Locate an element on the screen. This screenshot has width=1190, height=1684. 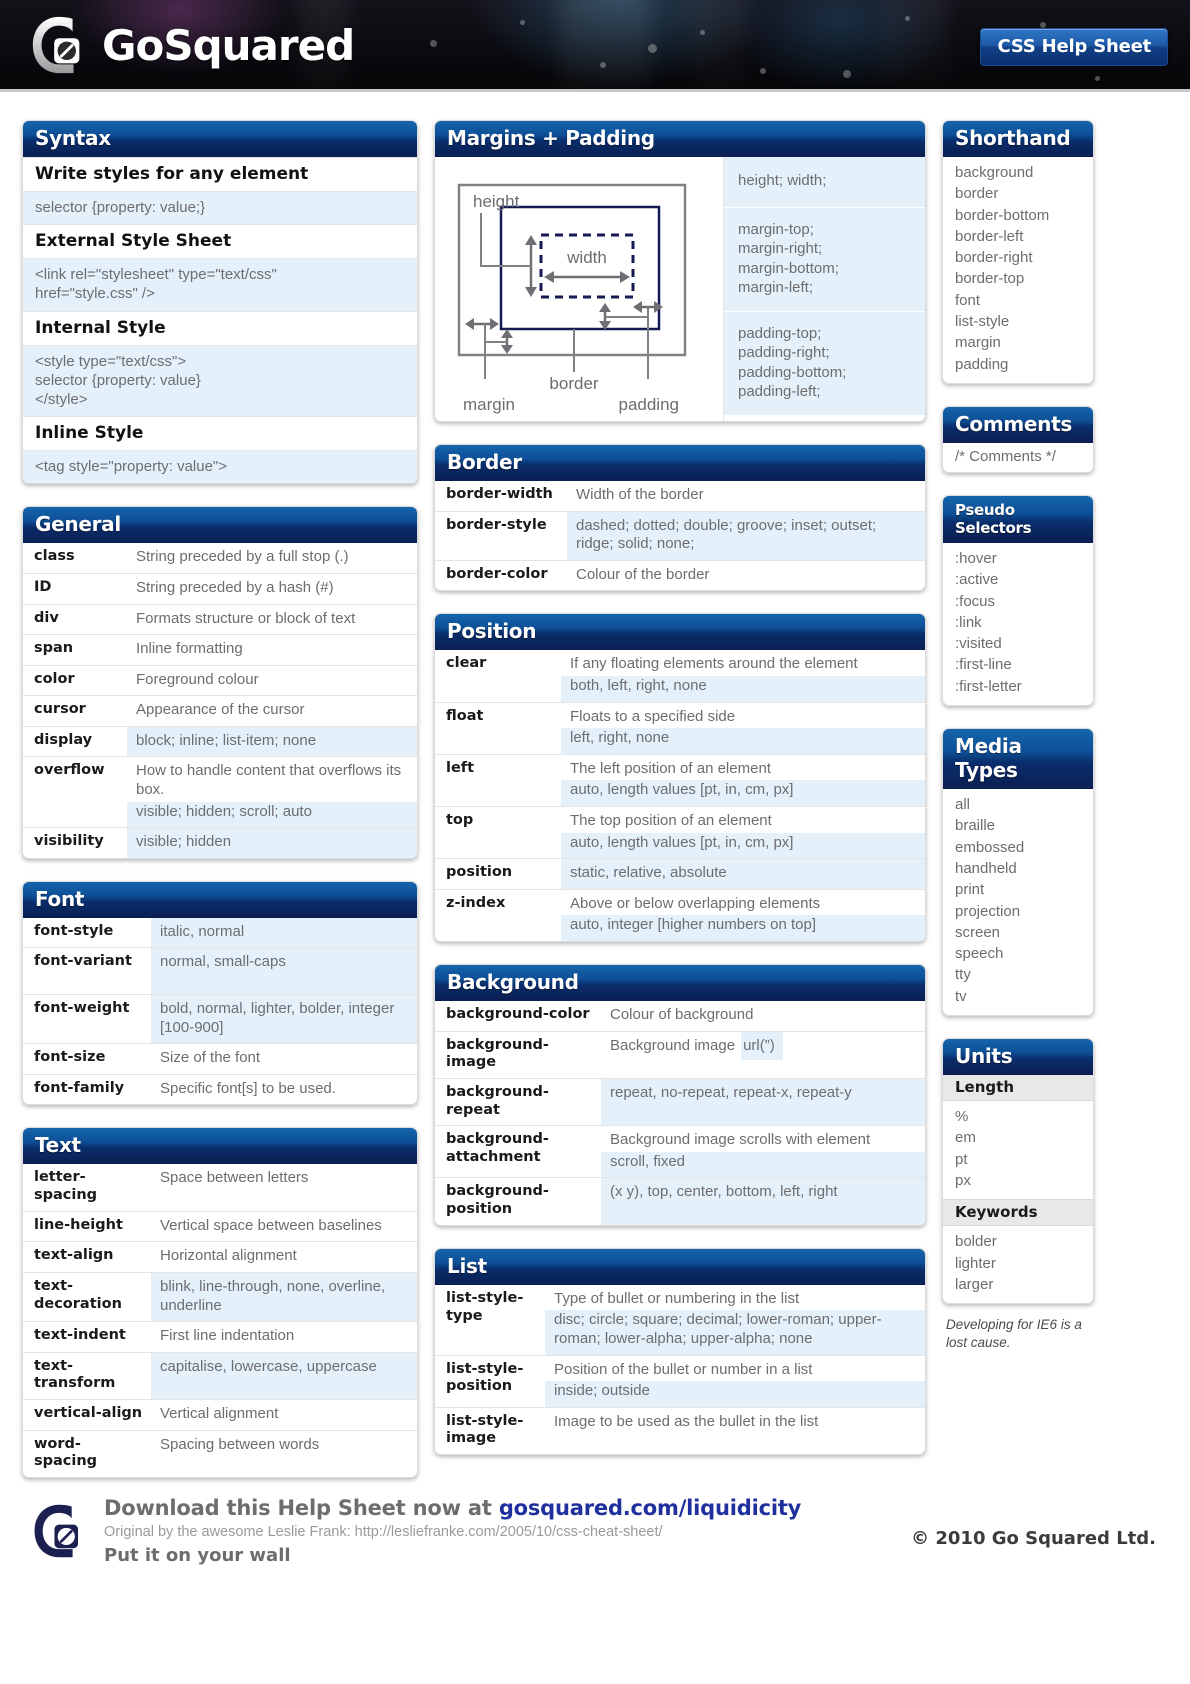
table-row: cursor Appearance of the cursor is located at coordinates (220, 710).